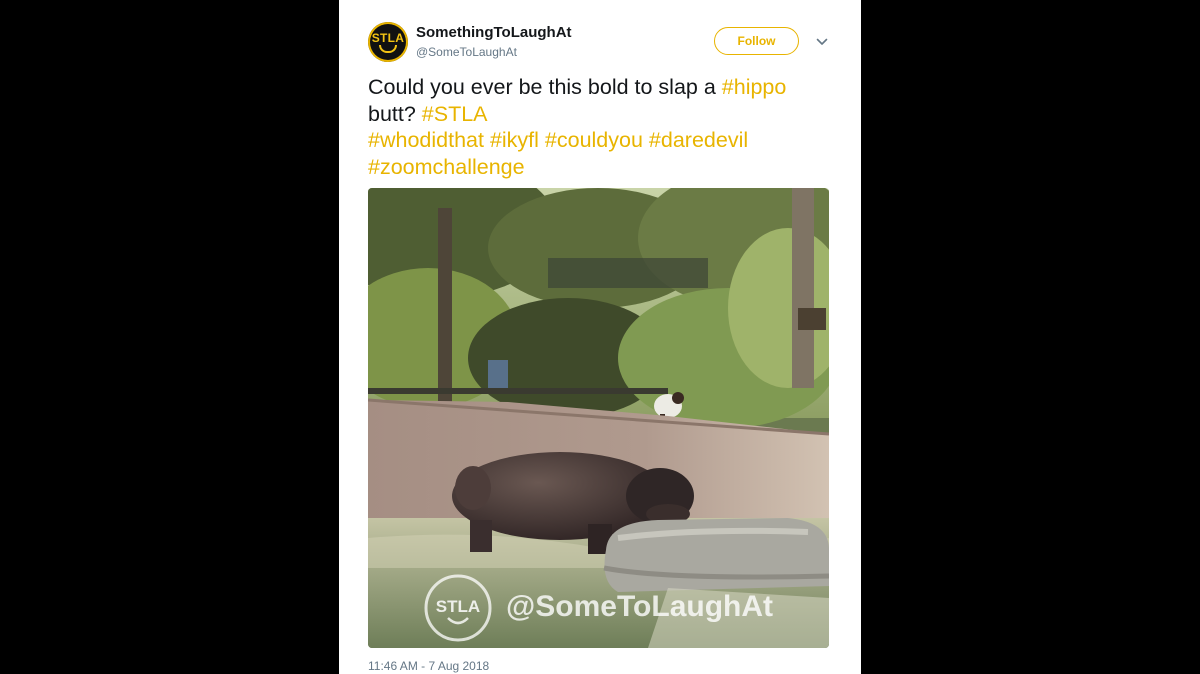  I want to click on hashtag-daredevil: #daredevil, so click(698, 140).